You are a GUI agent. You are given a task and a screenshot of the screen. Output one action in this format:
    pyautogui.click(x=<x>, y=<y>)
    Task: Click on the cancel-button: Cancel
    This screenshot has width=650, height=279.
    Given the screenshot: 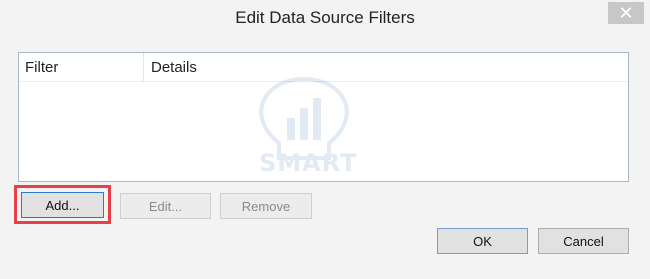 What is the action you would take?
    pyautogui.click(x=583, y=241)
    